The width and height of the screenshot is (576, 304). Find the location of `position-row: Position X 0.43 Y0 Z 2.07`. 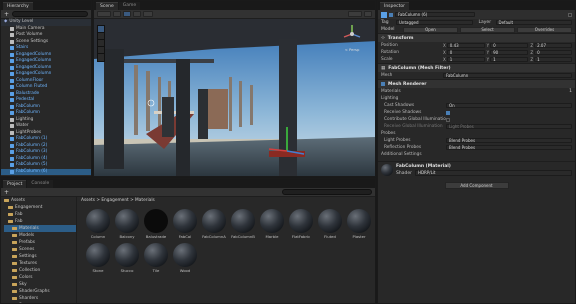

position-row: Position X 0.43 Y0 Z 2.07 is located at coordinates (476, 45).